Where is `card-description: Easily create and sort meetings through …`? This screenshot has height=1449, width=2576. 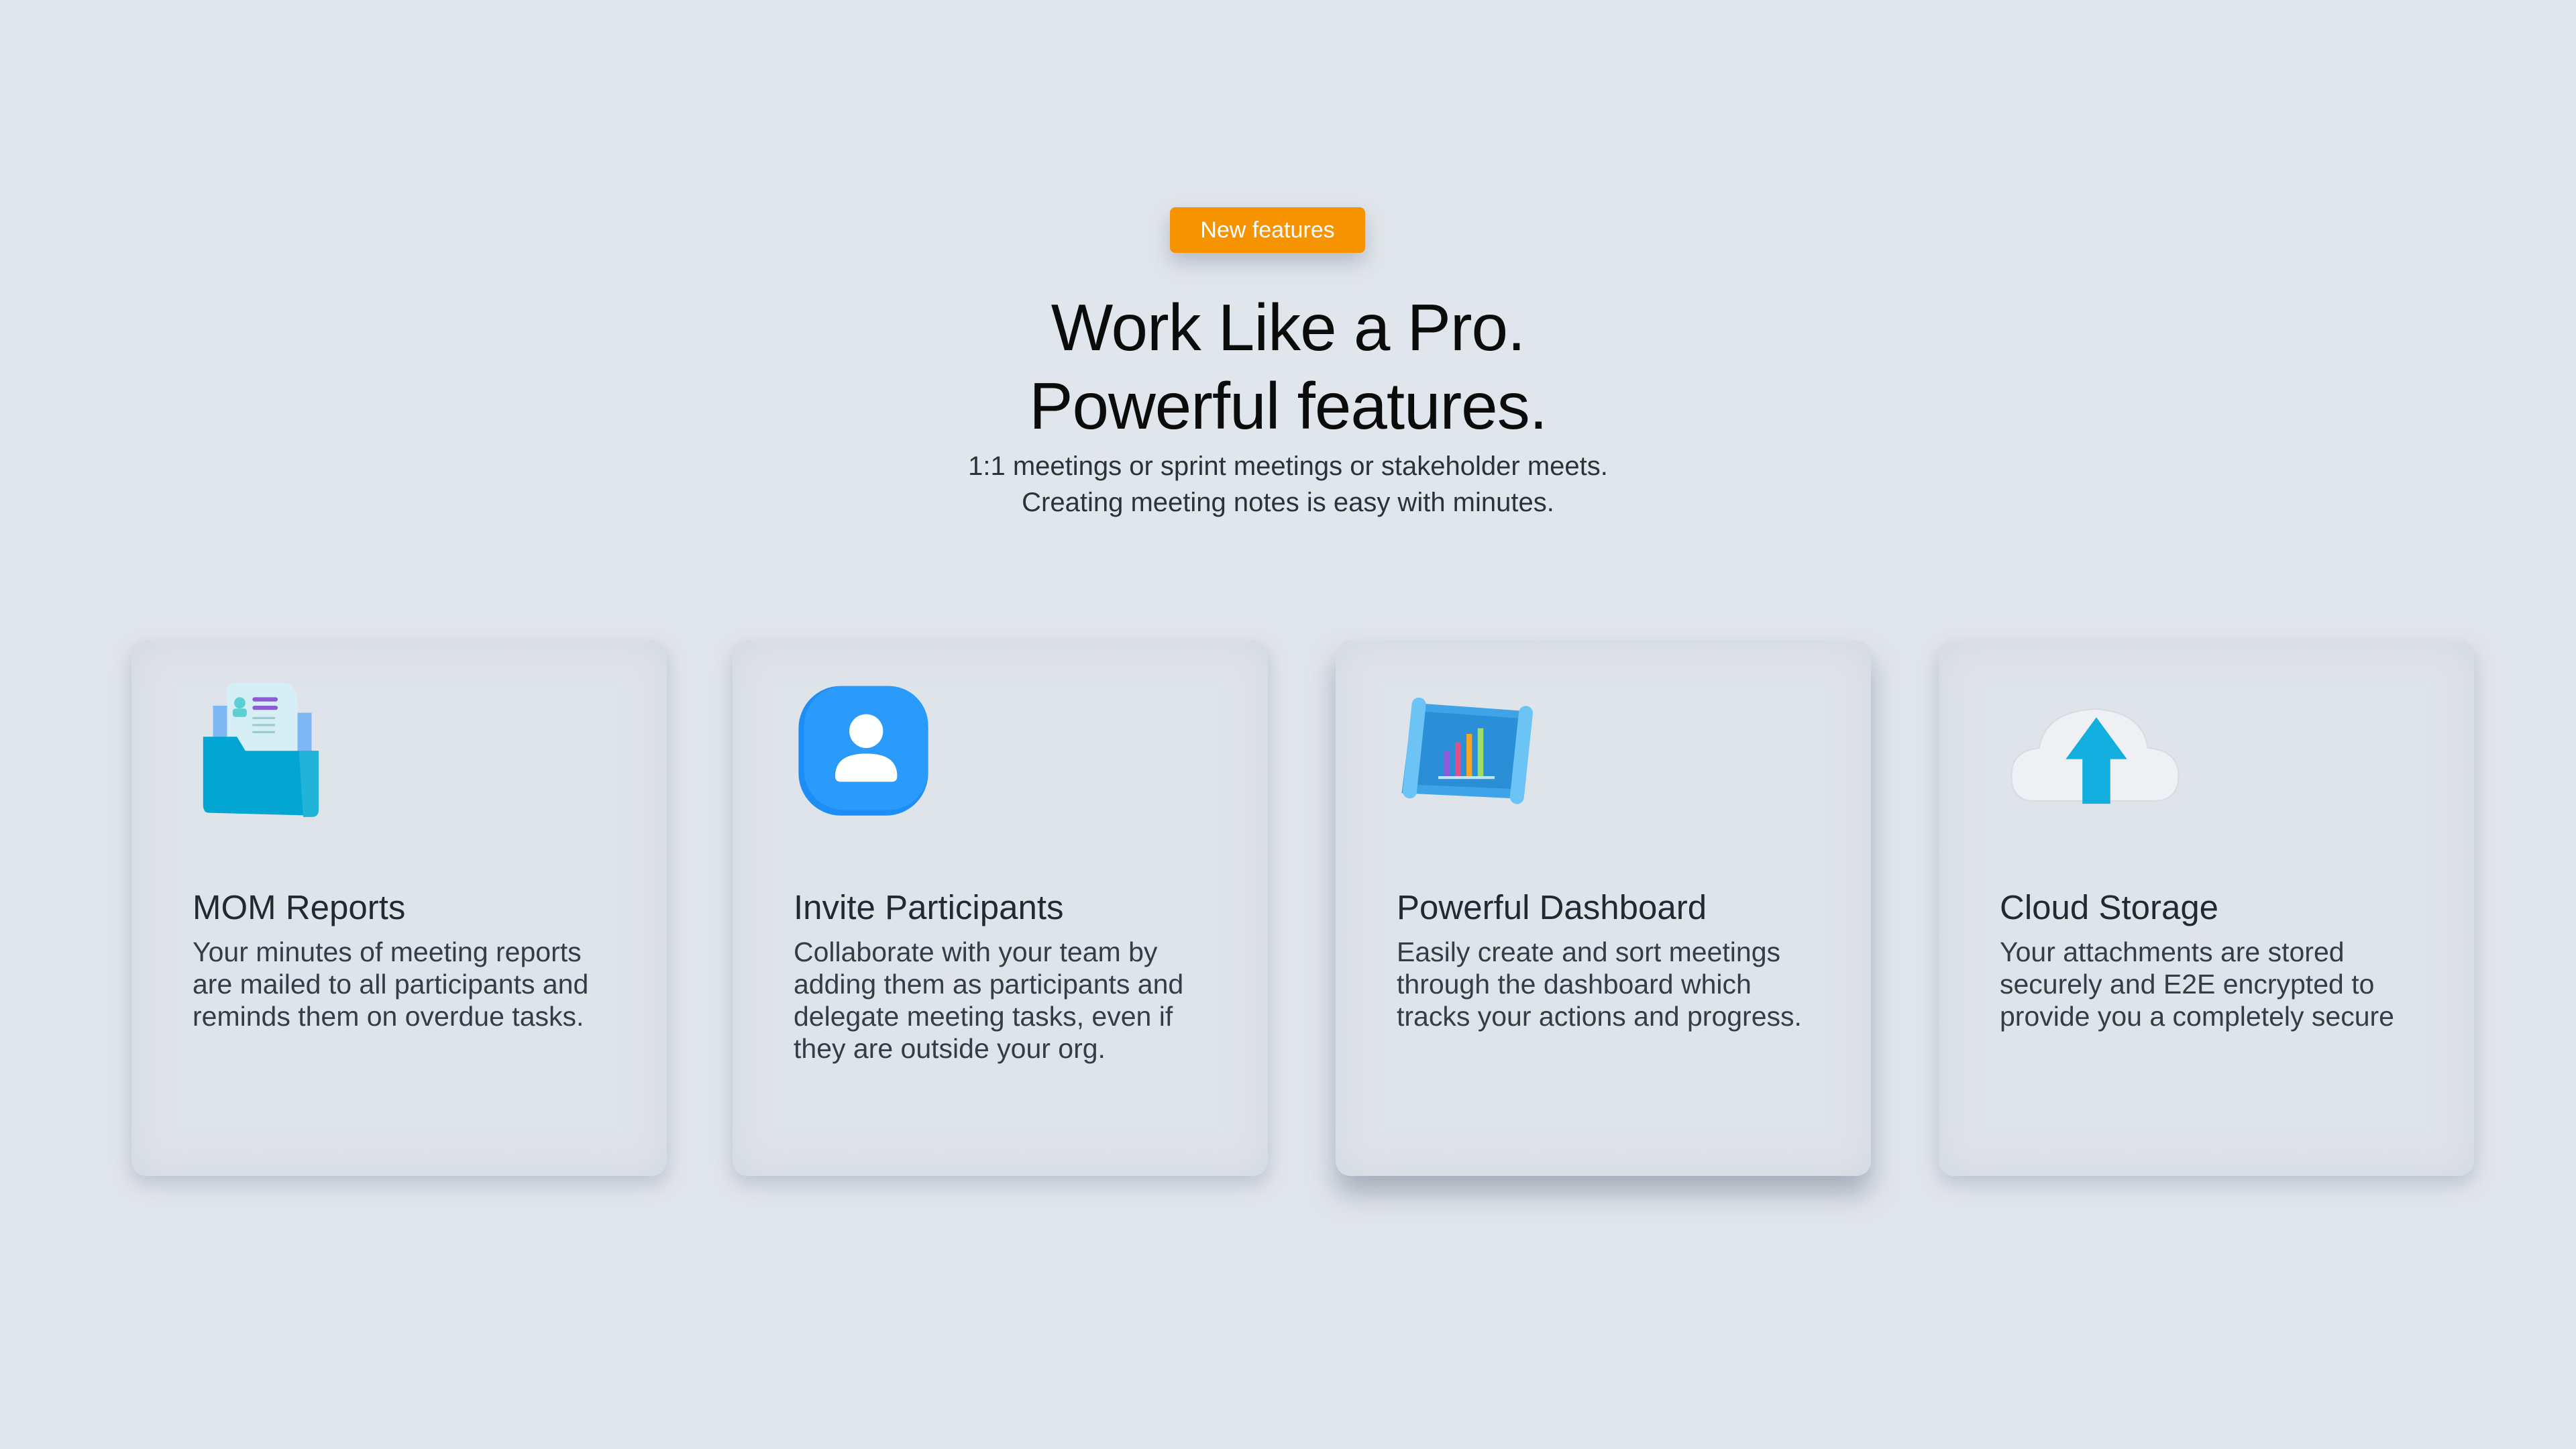
card-description: Easily create and sort meetings through … is located at coordinates (1599, 984).